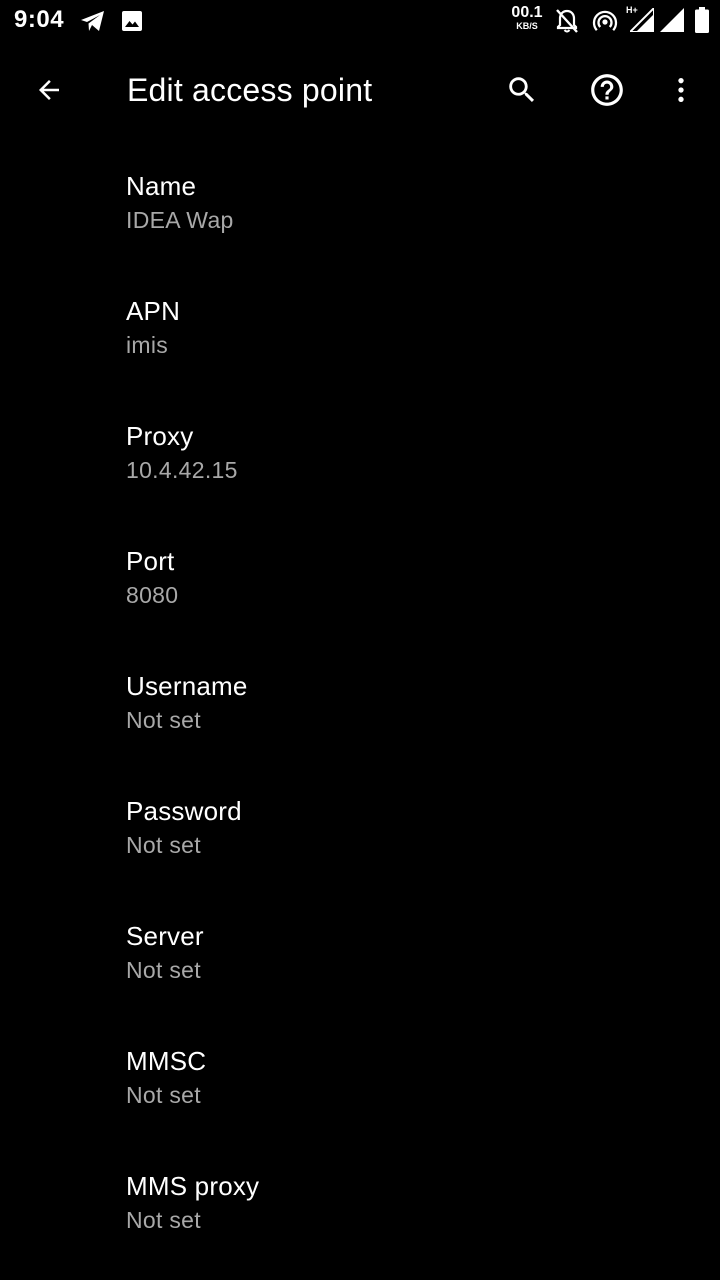  Describe the element at coordinates (150, 561) in the screenshot. I see `pref-title: Port` at that location.